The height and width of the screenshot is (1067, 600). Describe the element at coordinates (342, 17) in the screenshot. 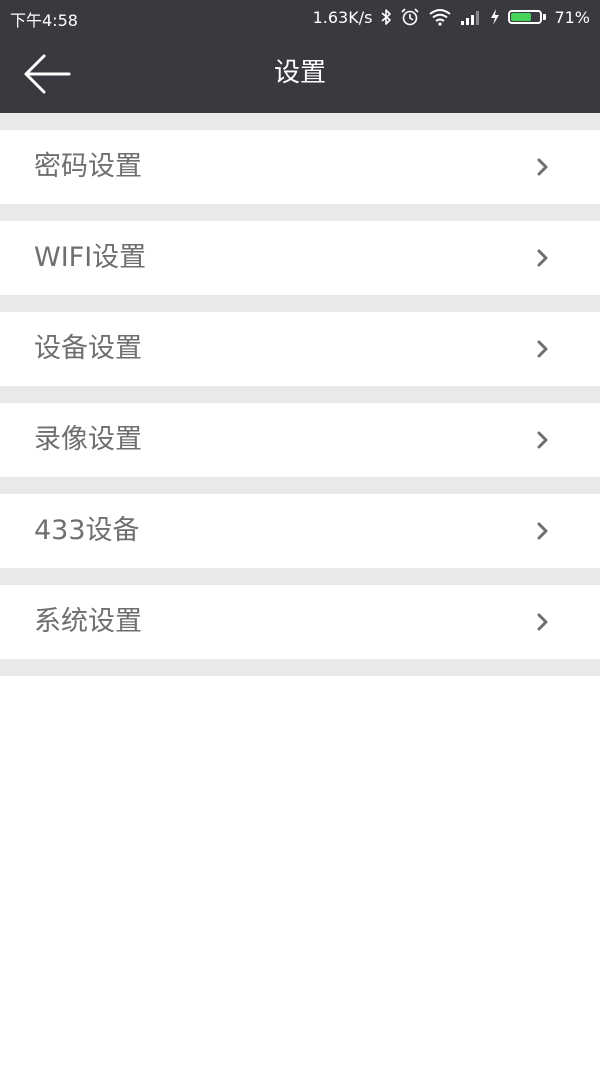

I see `net-speed: 1.63K/s` at that location.